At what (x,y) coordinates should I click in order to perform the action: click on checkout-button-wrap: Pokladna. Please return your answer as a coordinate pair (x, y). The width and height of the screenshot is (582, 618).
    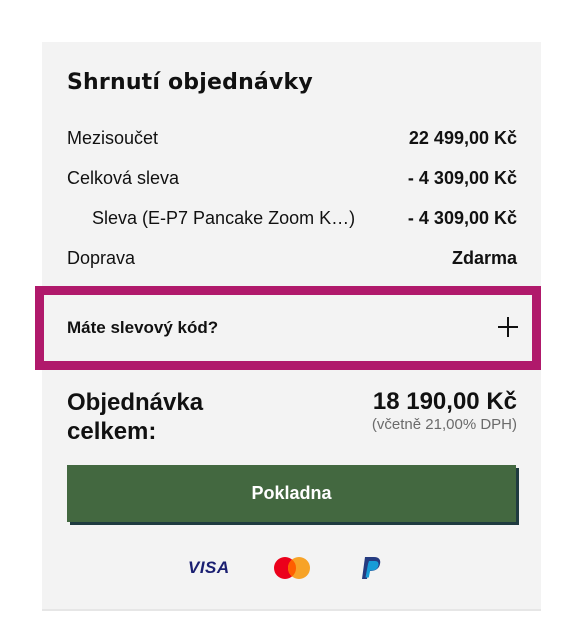
    Looking at the image, I should click on (293, 495).